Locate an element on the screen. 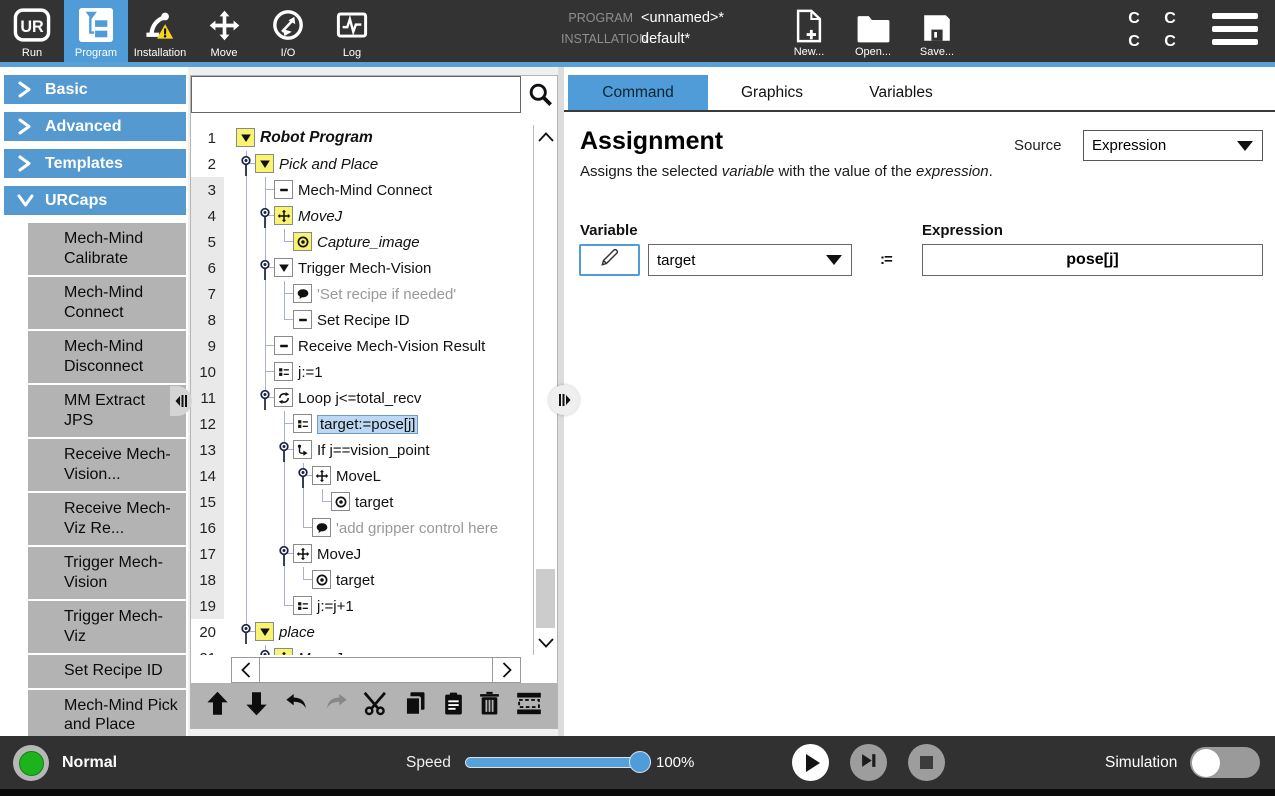 The width and height of the screenshot is (1275, 796). source-dropdown: Expression is located at coordinates (1173, 145).